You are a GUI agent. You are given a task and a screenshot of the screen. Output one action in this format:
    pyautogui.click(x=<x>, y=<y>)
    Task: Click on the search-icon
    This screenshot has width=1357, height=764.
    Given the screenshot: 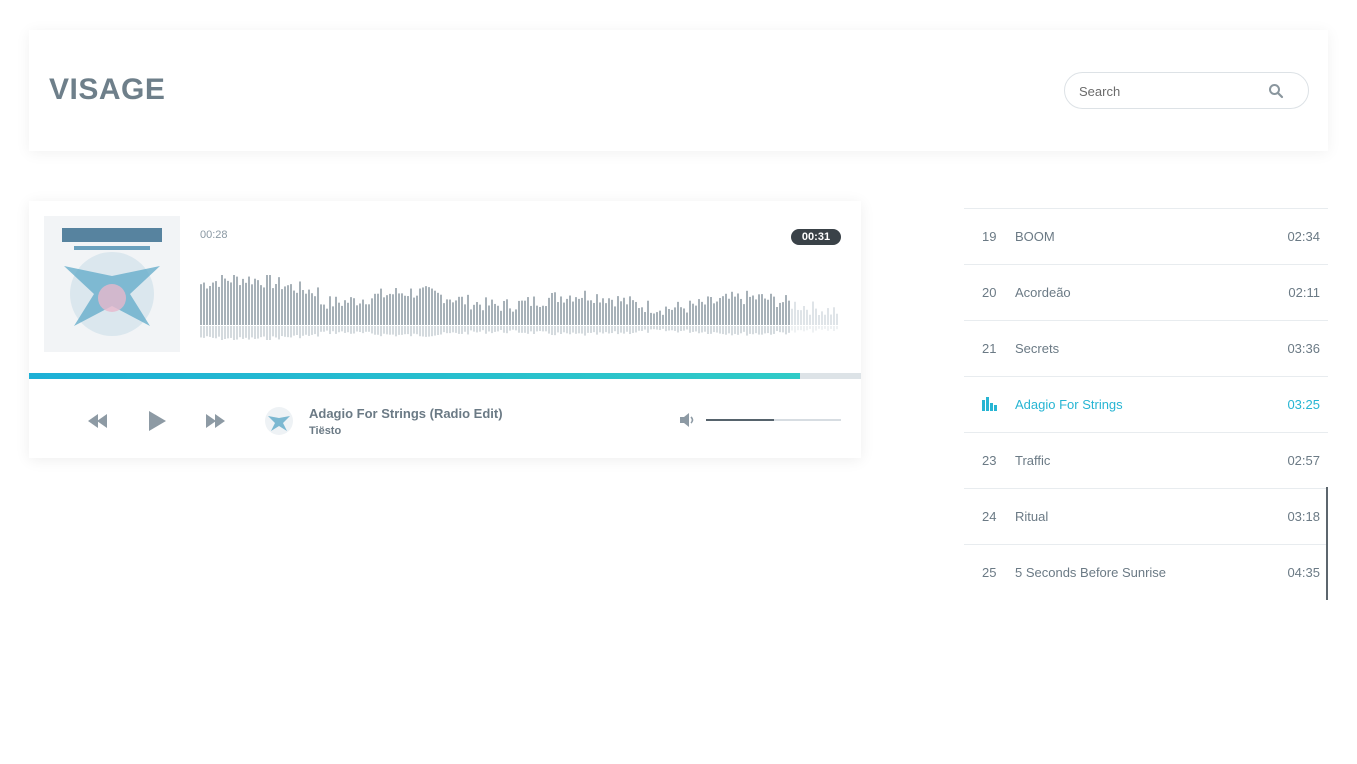 What is the action you would take?
    pyautogui.click(x=1276, y=91)
    